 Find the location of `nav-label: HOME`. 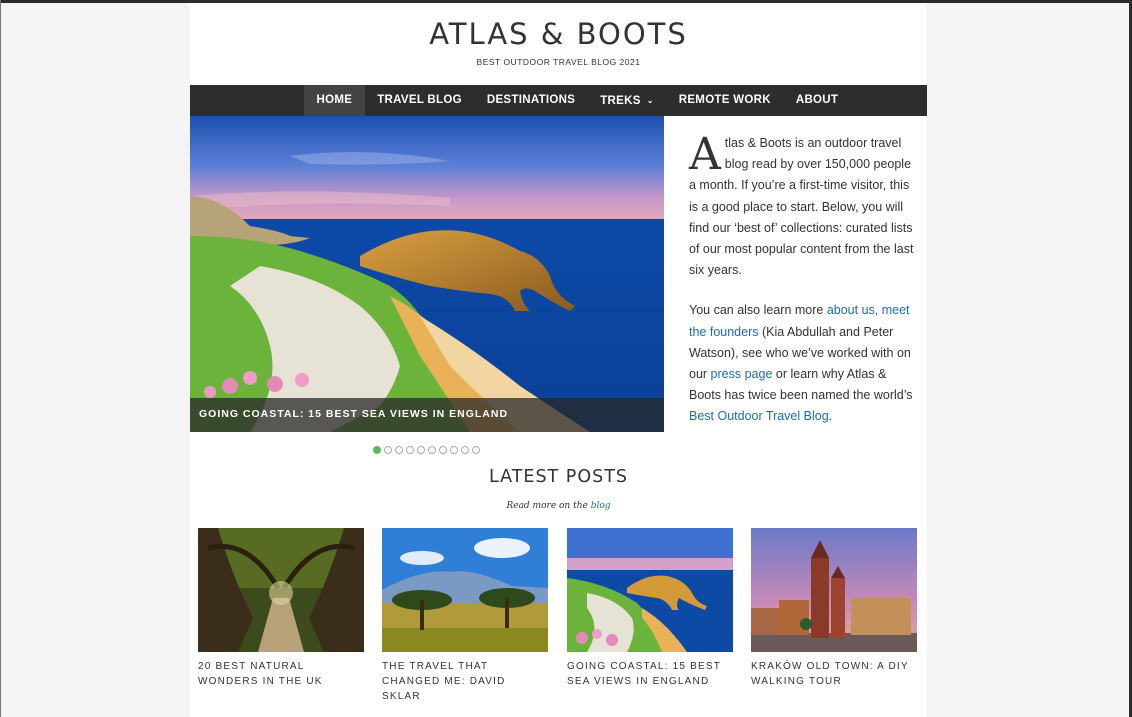

nav-label: HOME is located at coordinates (334, 100).